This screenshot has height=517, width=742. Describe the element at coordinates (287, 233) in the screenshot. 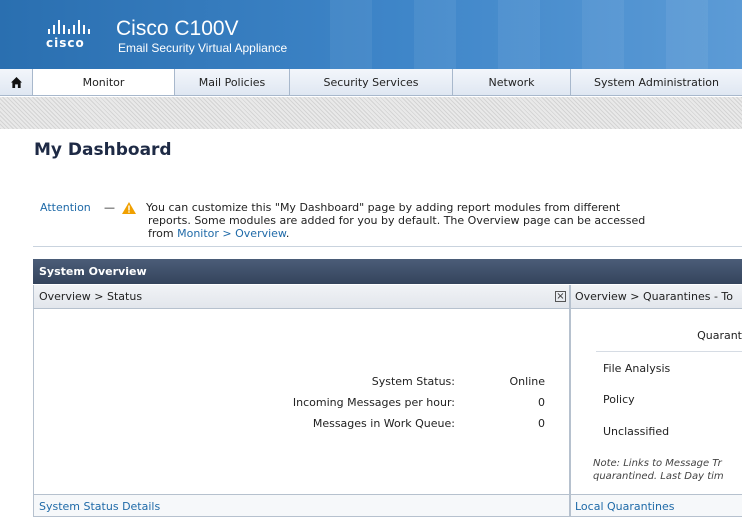

I see `attention-line-3-suffix: .` at that location.